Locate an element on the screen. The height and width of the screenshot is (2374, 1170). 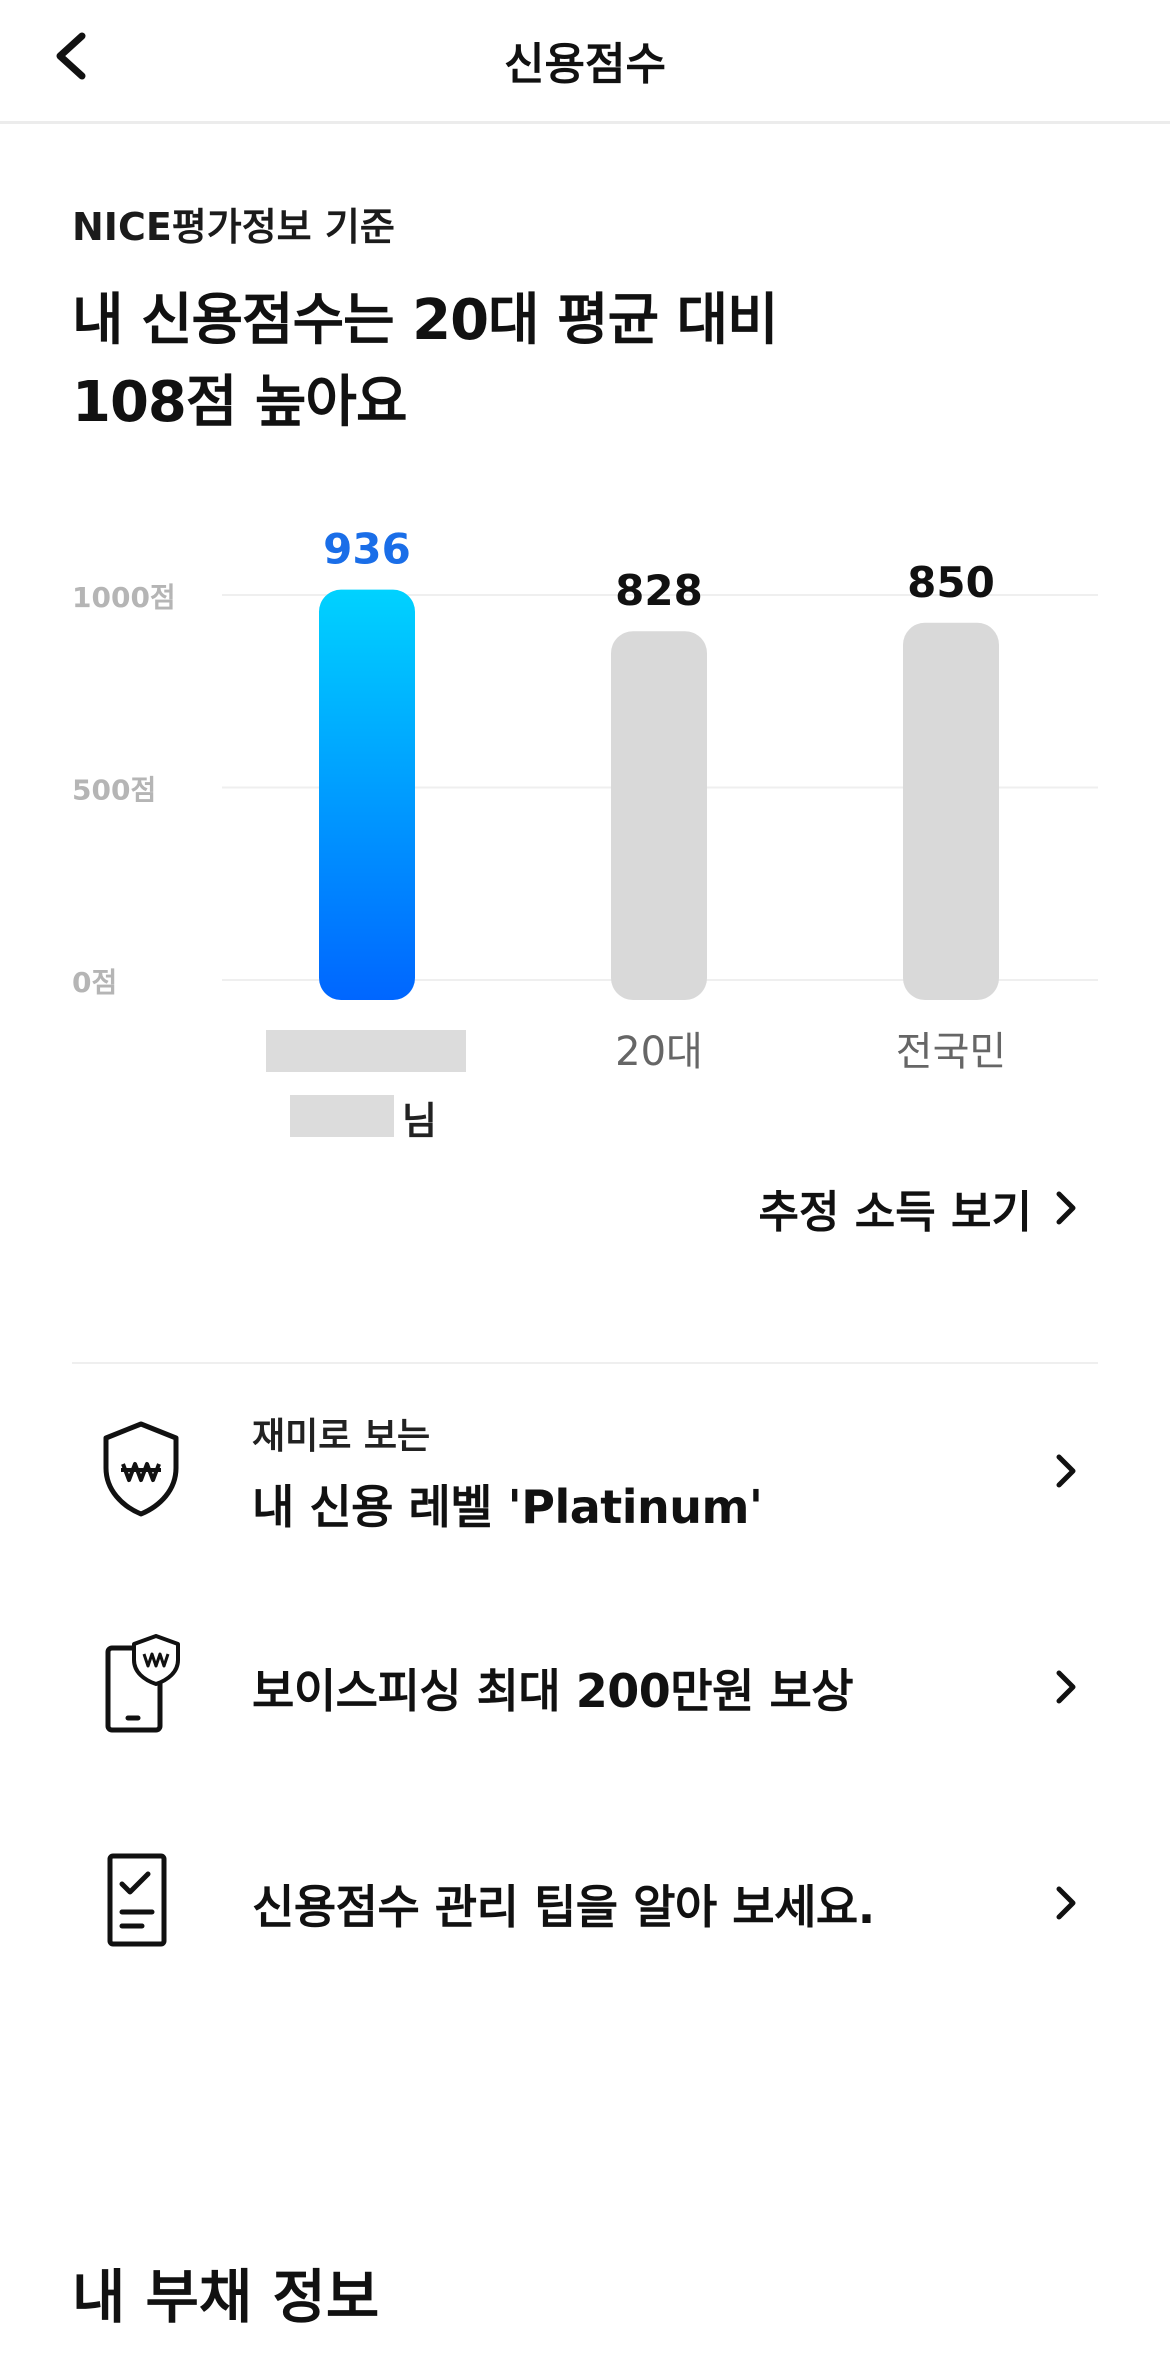
score-headline: 내 신용점수는 20대 평균 대비 108점 높아요 is located at coordinates (572, 362).